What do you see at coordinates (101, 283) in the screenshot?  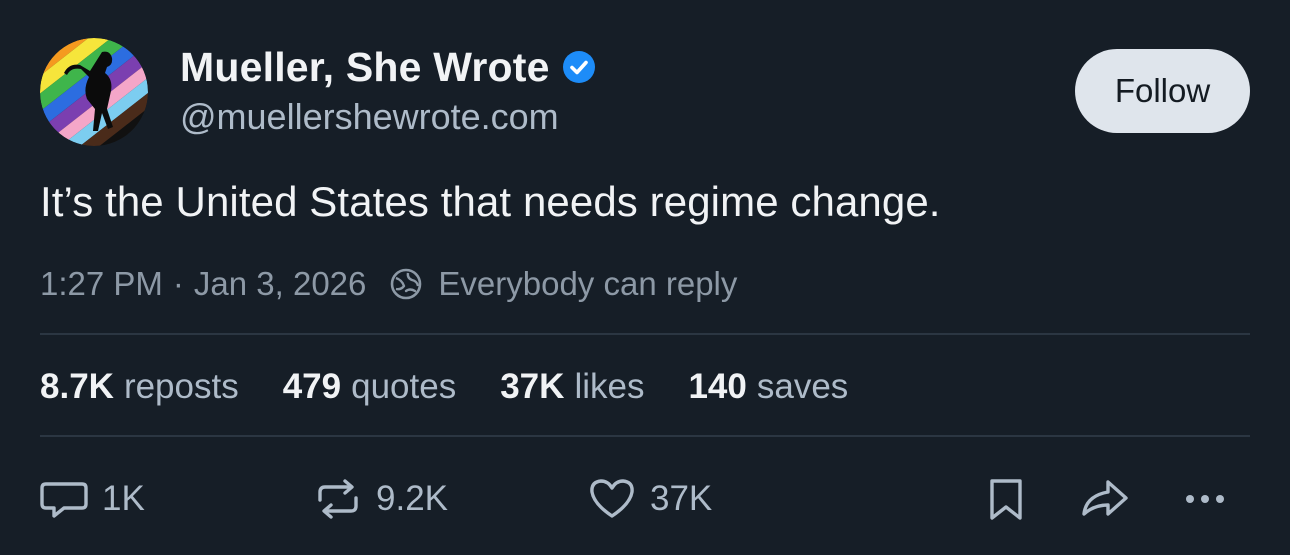 I see `post-time: 1:27 PM` at bounding box center [101, 283].